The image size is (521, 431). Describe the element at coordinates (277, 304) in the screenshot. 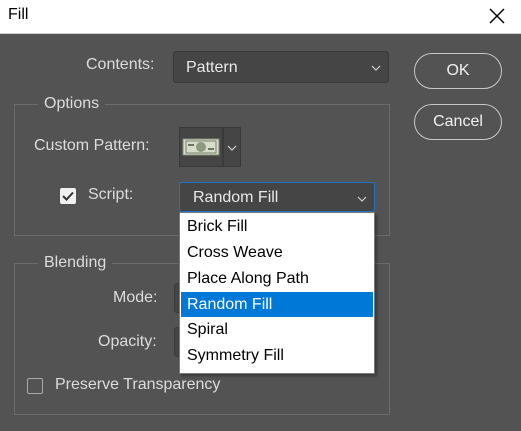

I see `script-option-random-fill: Random Fill` at that location.